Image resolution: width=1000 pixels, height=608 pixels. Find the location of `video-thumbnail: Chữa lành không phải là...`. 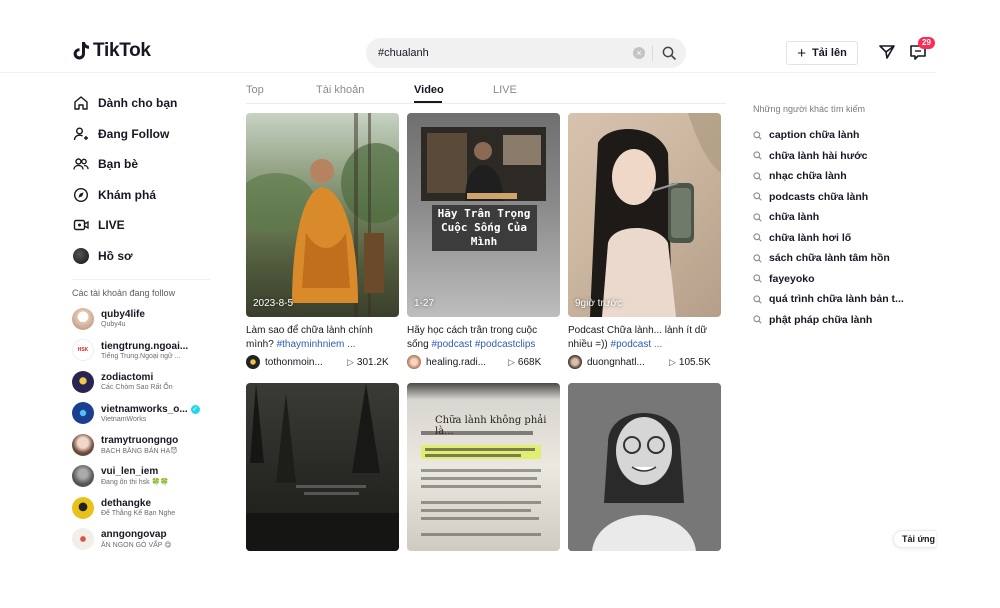

video-thumbnail: Chữa lành không phải là... is located at coordinates (483, 467).